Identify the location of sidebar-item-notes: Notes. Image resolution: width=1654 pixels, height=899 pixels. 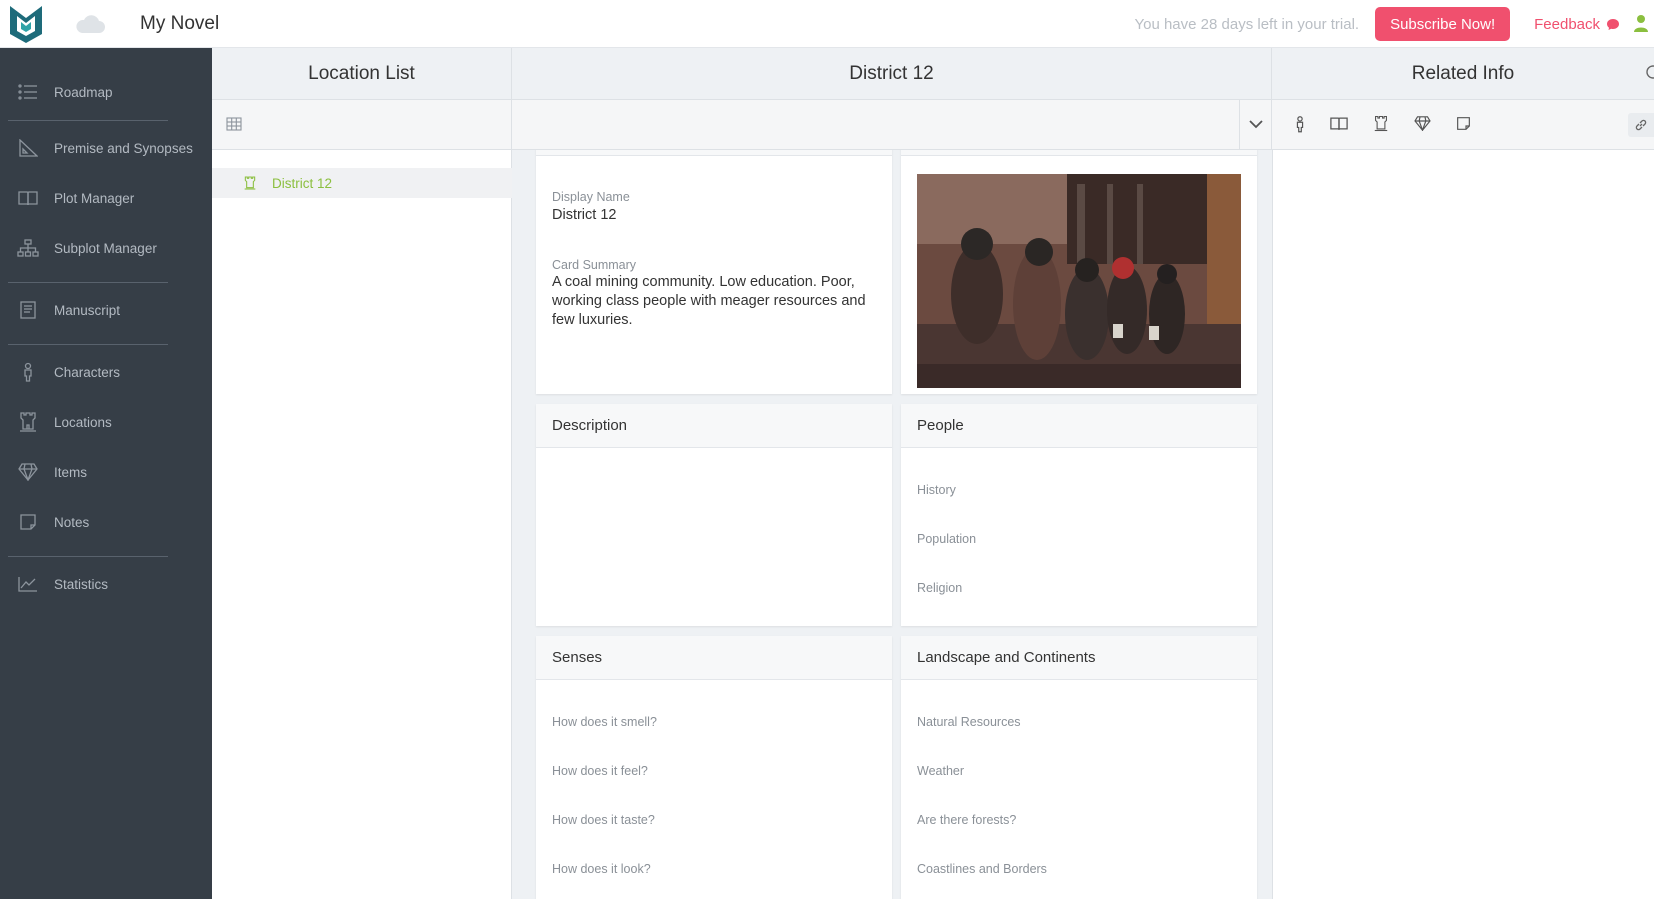
(106, 522).